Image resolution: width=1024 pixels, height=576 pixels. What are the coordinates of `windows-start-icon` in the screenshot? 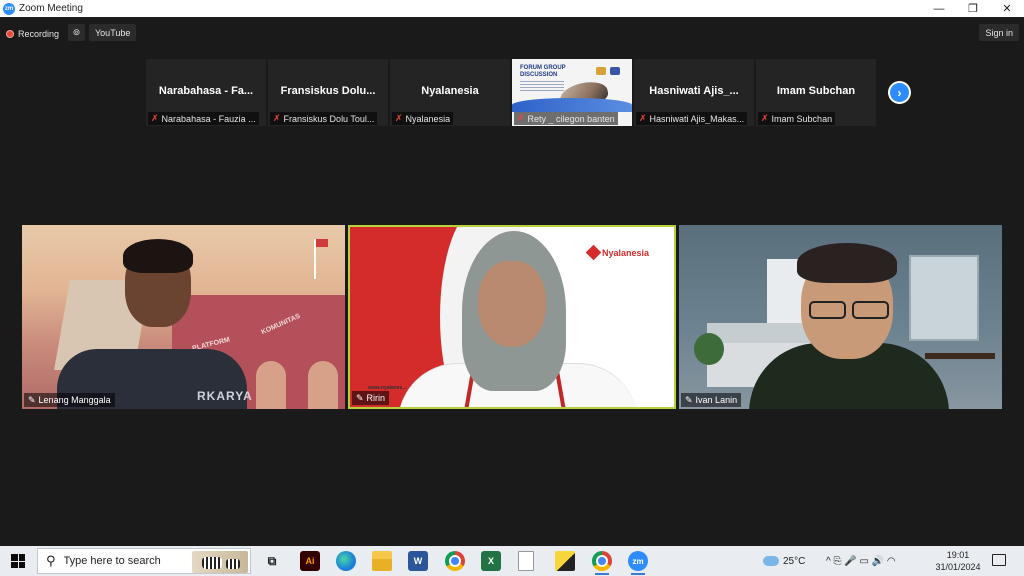 It's located at (18, 561).